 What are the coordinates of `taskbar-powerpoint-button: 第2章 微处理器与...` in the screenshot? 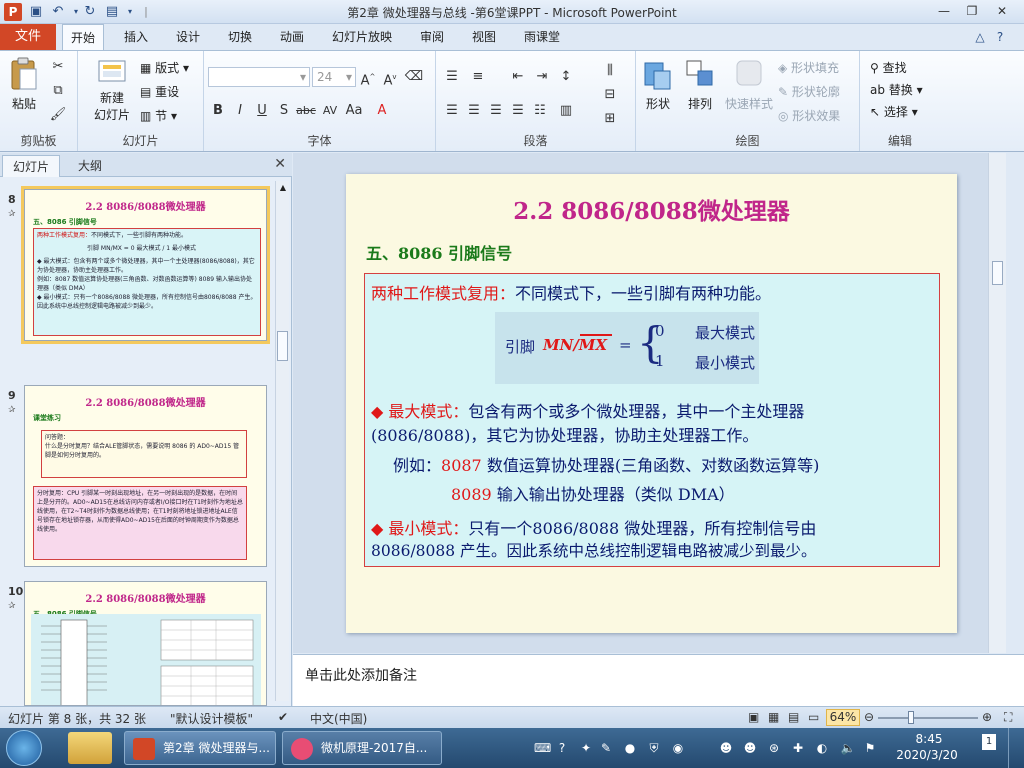 It's located at (200, 748).